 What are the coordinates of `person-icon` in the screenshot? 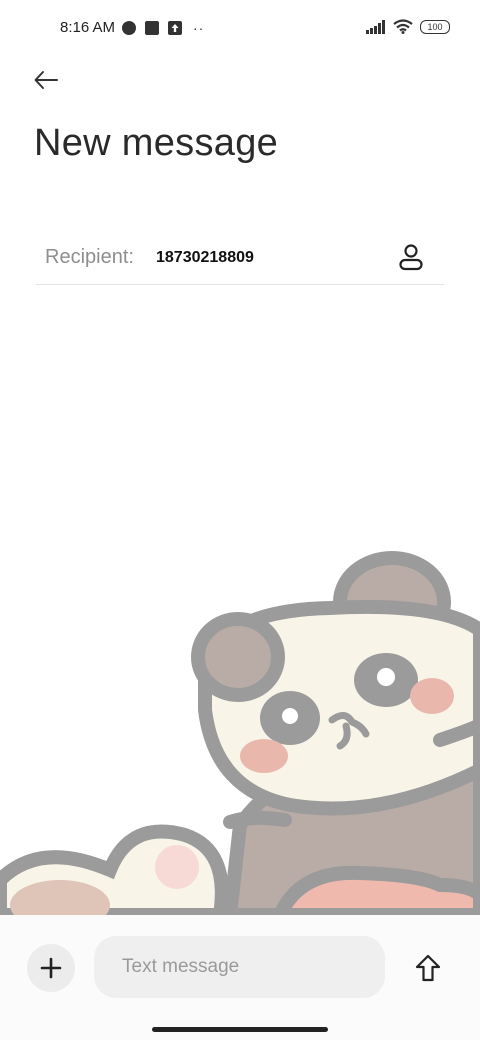 It's located at (411, 257).